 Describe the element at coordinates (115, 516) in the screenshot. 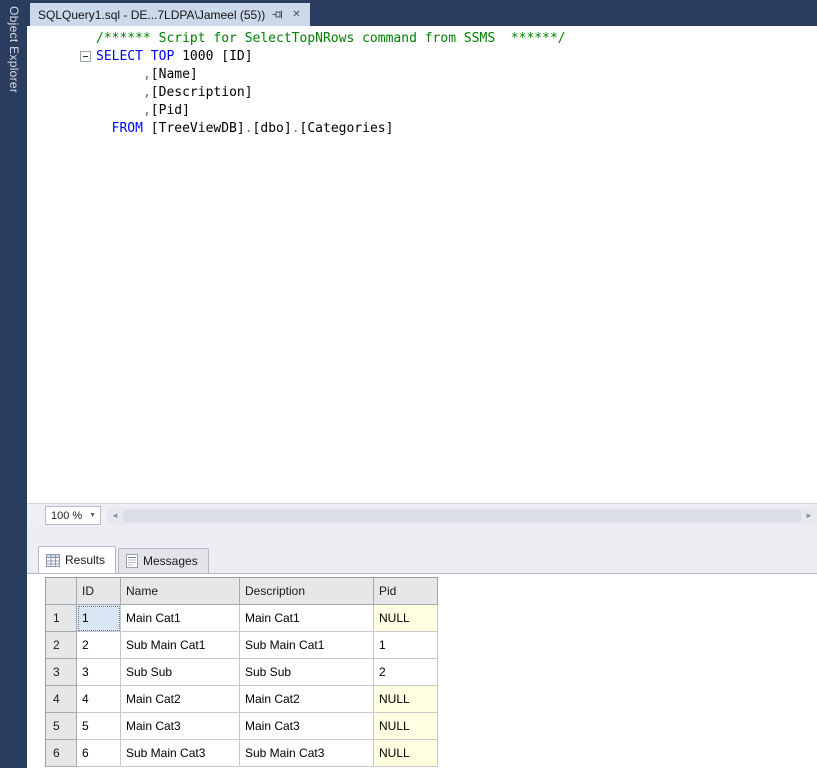

I see `scroll-left-button: ◄` at that location.